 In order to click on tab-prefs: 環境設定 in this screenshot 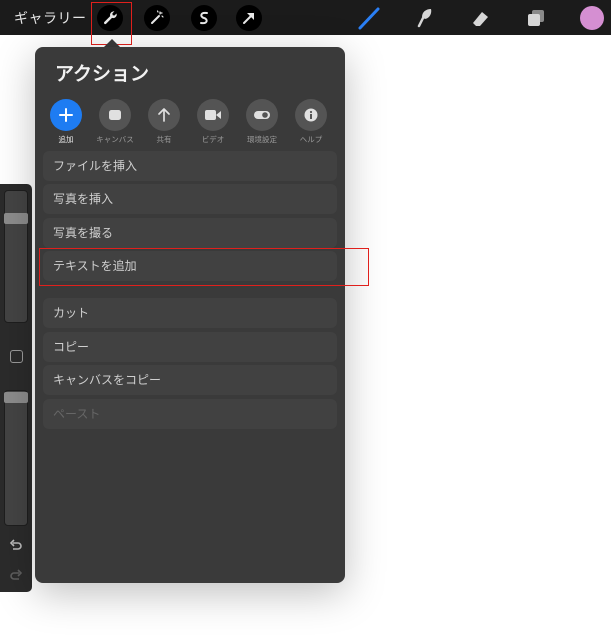, I will do `click(262, 122)`.